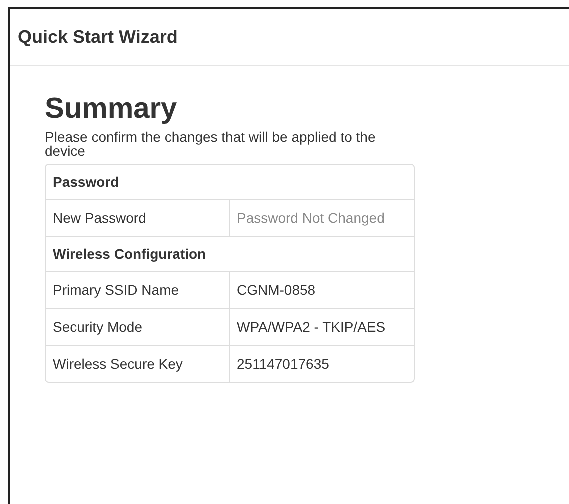 The image size is (569, 504). I want to click on field-value: WPA/WPA2 - TKIP/AES, so click(322, 326).